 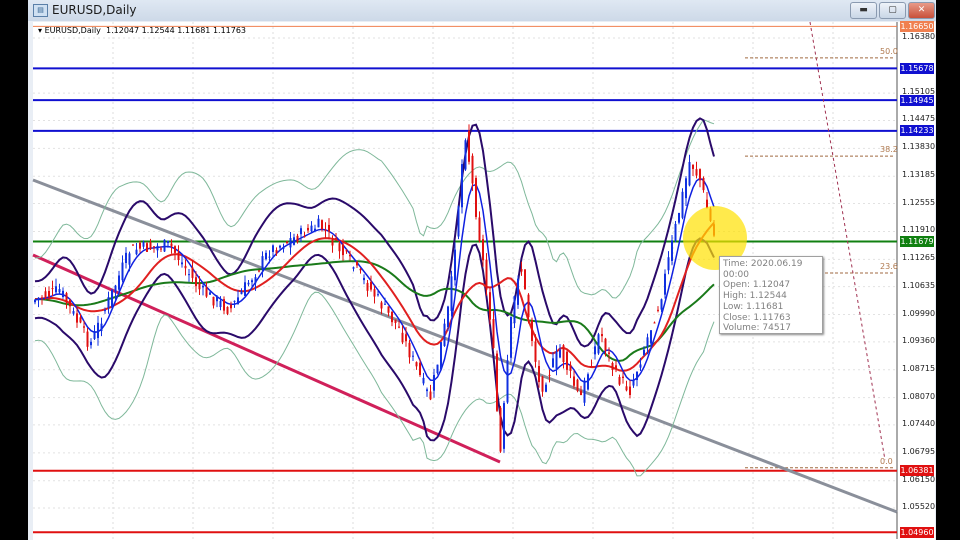 I want to click on tooltip-open: Open: 1.12047, so click(x=757, y=285).